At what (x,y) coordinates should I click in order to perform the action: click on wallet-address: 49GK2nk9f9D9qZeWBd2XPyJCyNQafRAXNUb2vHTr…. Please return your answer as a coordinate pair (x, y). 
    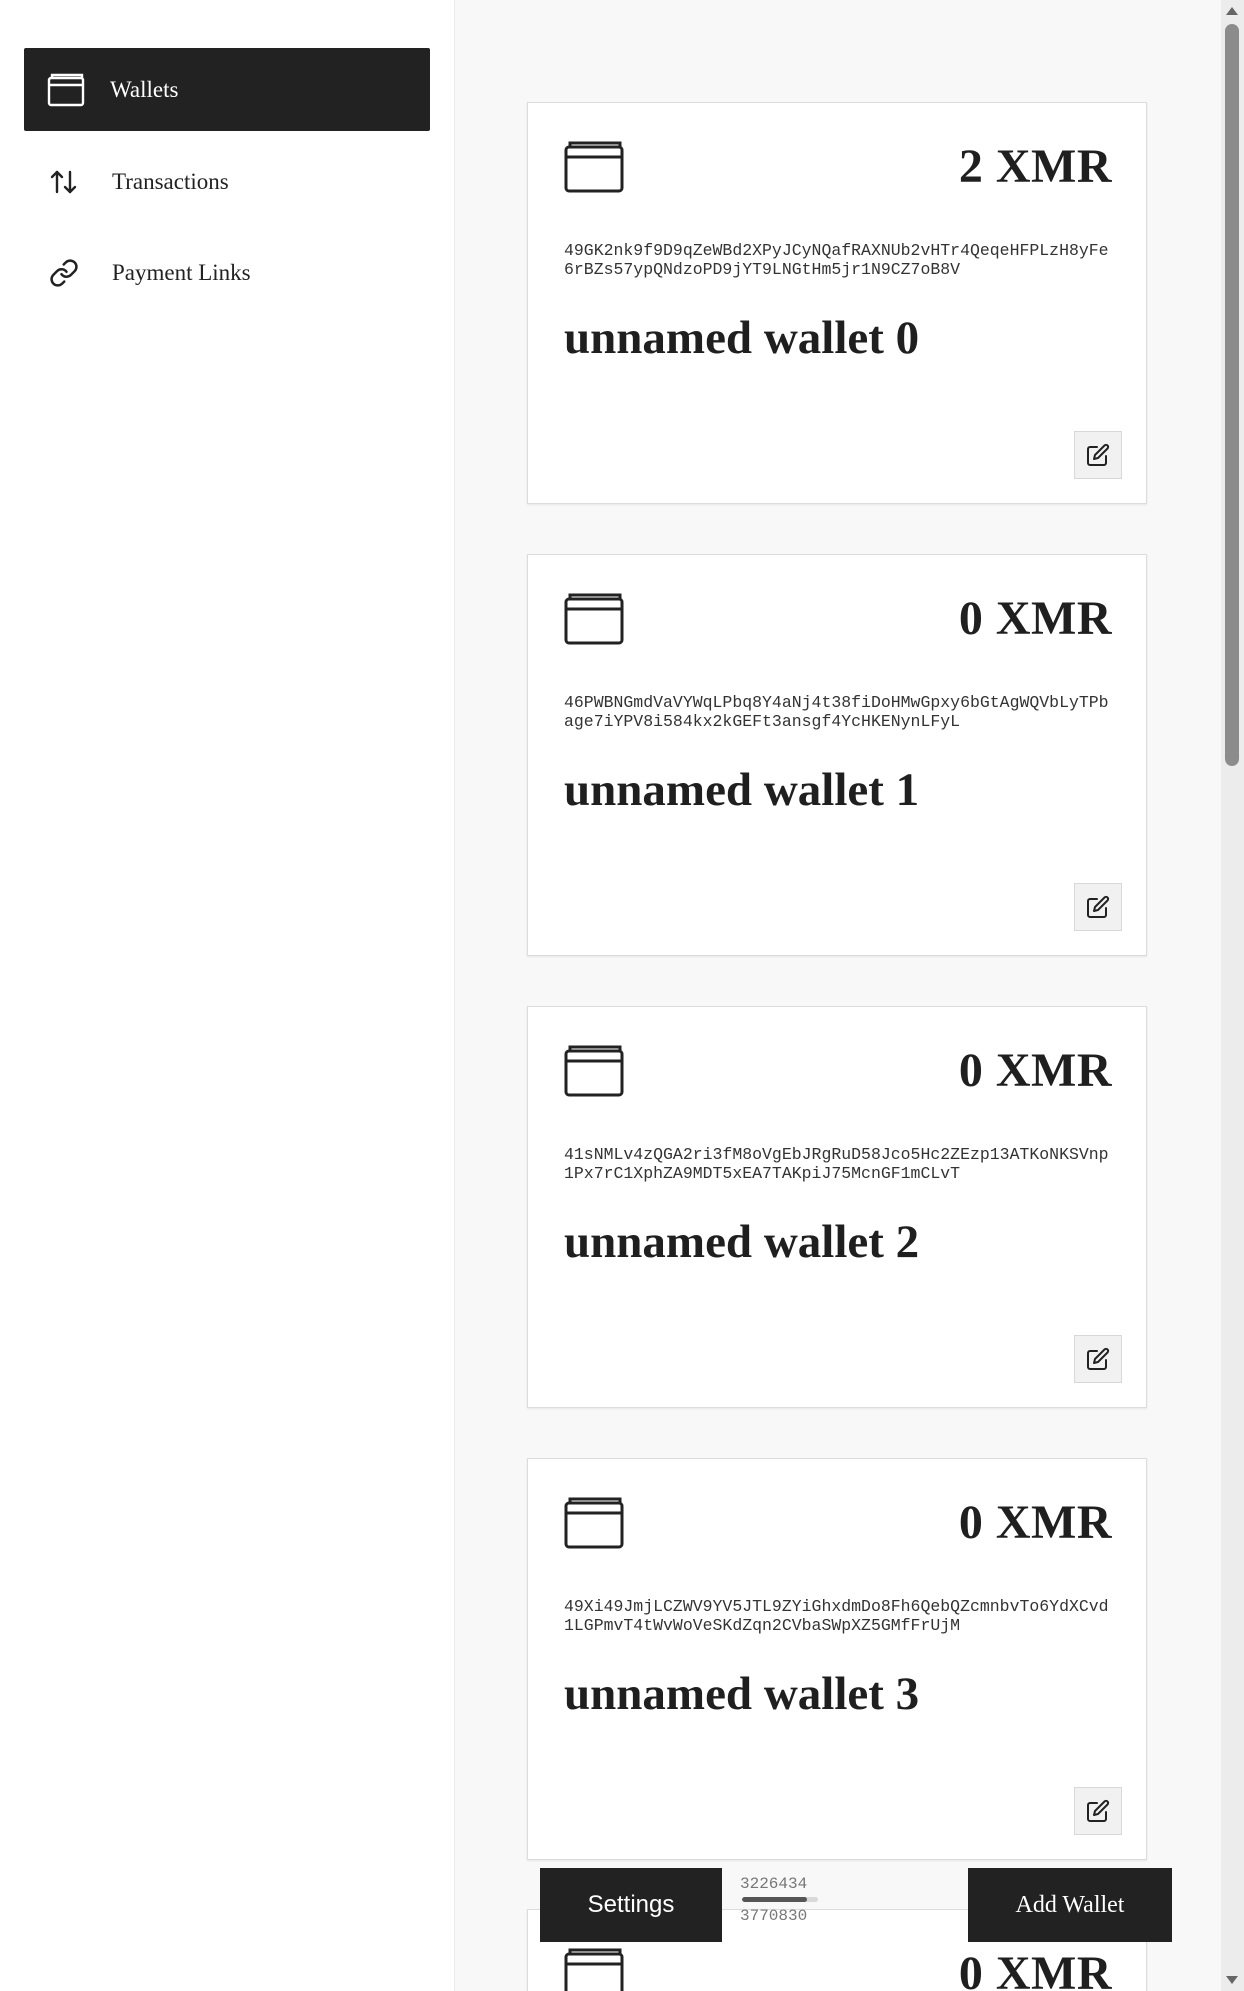
    Looking at the image, I should click on (836, 260).